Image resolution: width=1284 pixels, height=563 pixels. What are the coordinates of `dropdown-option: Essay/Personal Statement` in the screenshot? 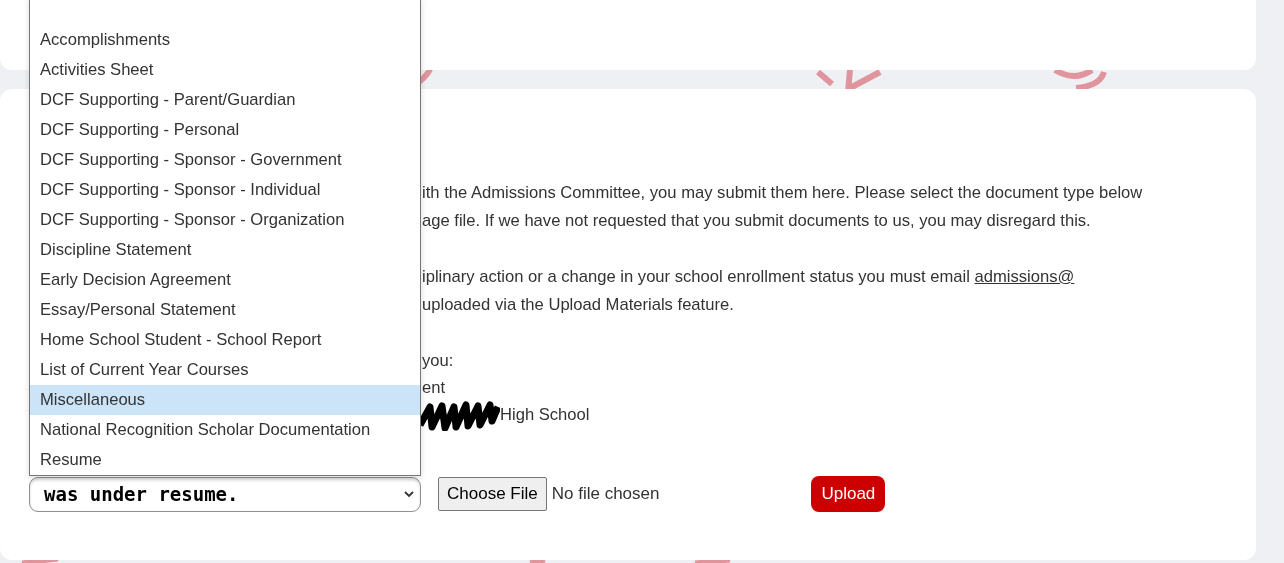 It's located at (225, 310).